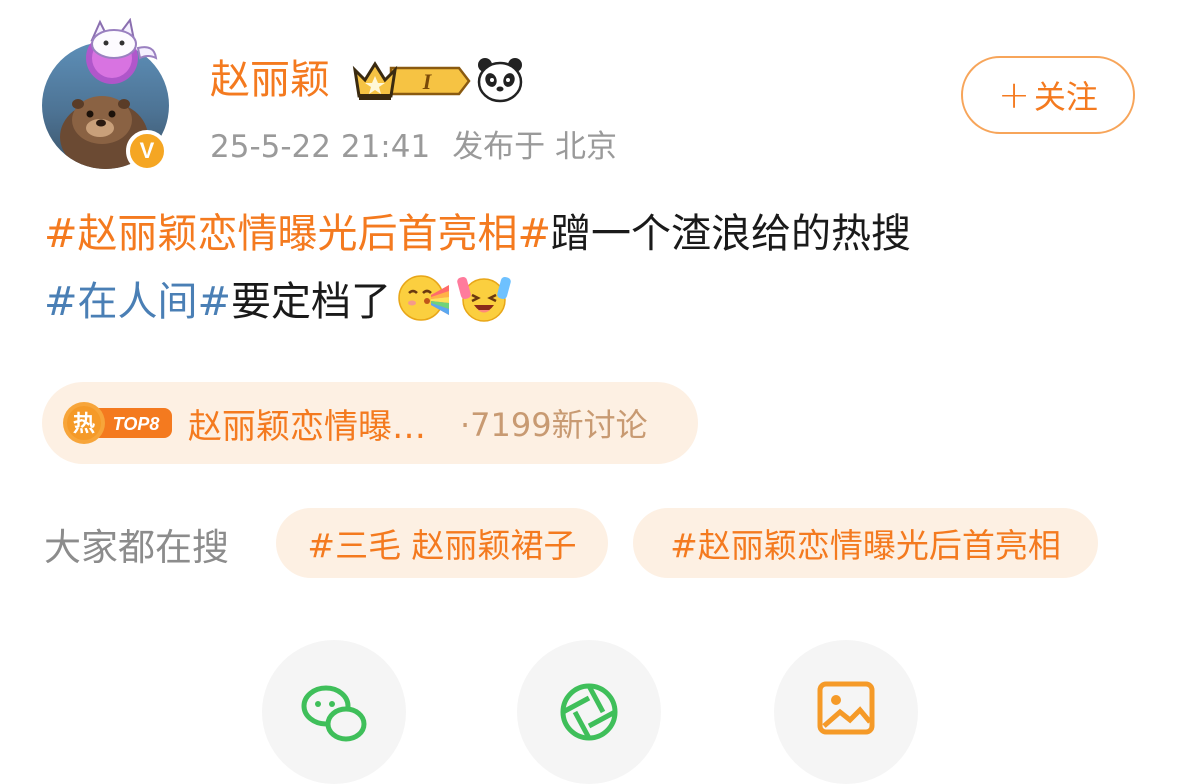 Image resolution: width=1179 pixels, height=784 pixels. What do you see at coordinates (311, 302) in the screenshot?
I see `post-text: 要定档了` at bounding box center [311, 302].